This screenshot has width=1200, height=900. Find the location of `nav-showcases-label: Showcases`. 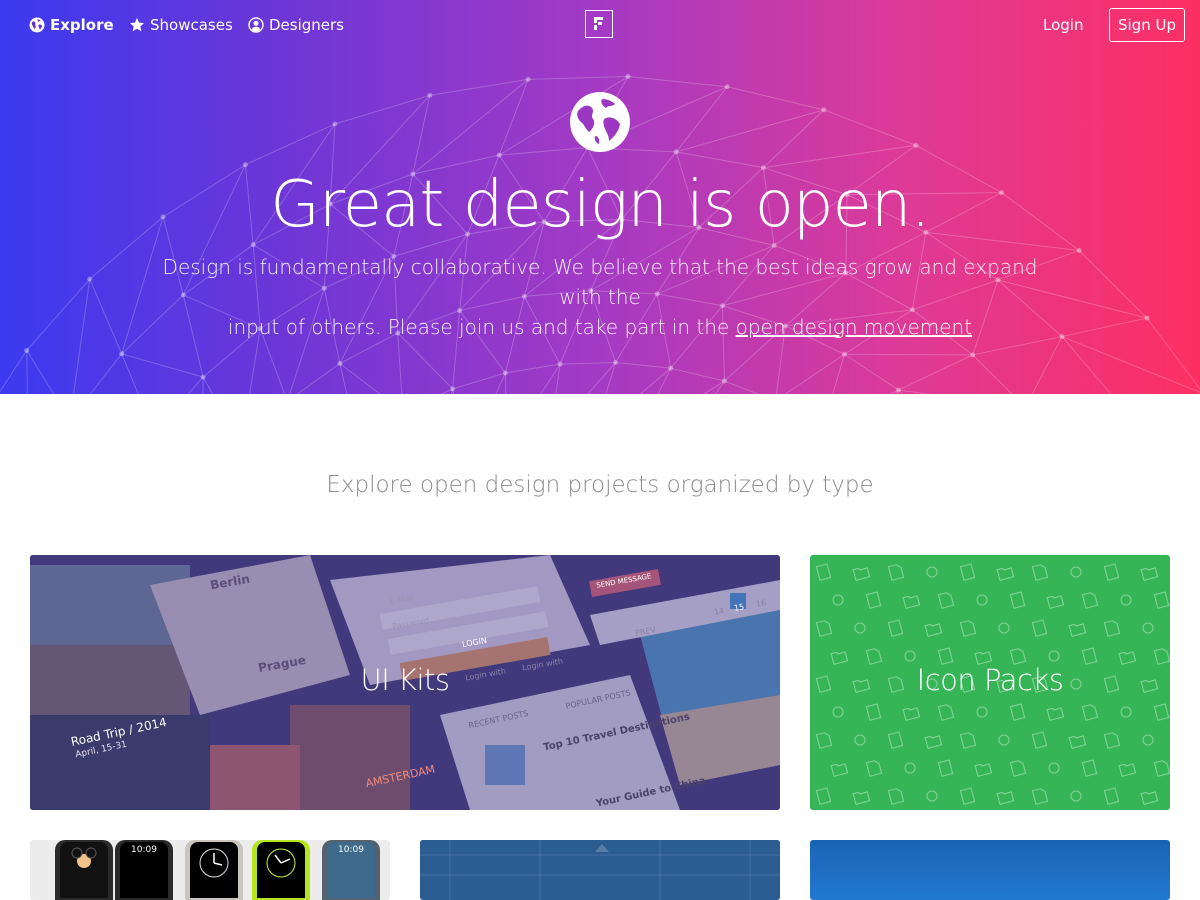

nav-showcases-label: Showcases is located at coordinates (191, 25).